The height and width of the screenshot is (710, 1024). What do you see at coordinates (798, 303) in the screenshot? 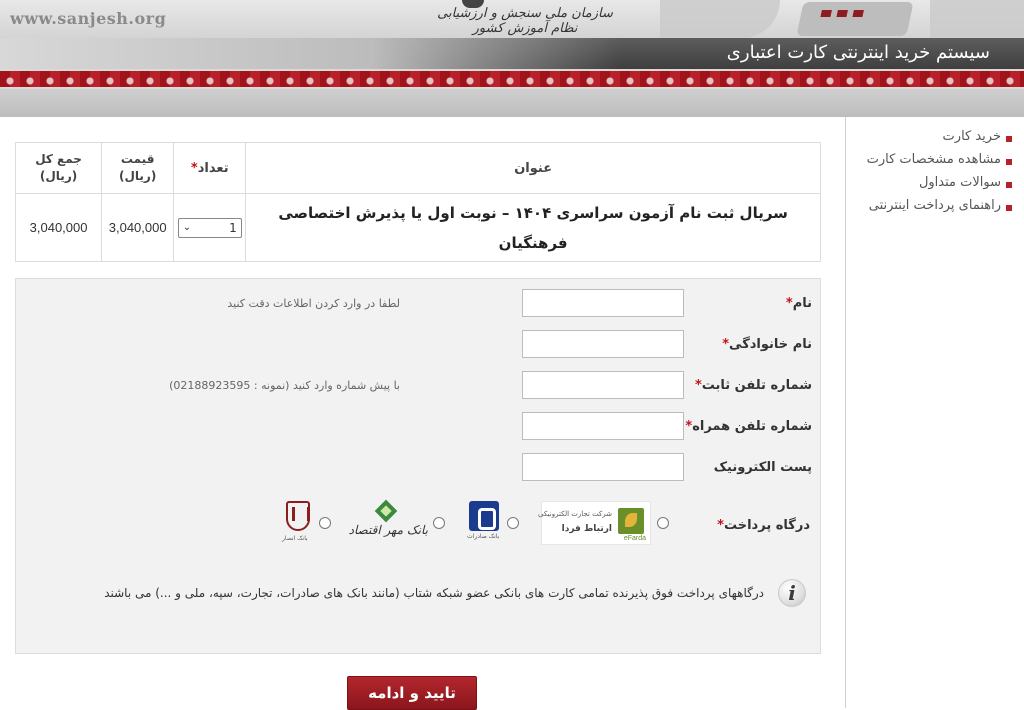
I see `first-name-label: نام*` at bounding box center [798, 303].